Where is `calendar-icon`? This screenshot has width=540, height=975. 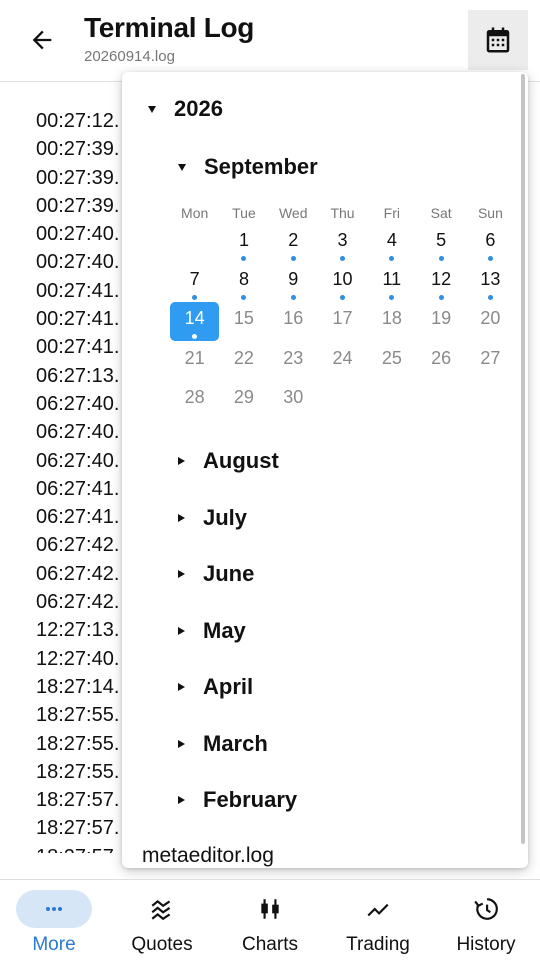
calendar-icon is located at coordinates (498, 40).